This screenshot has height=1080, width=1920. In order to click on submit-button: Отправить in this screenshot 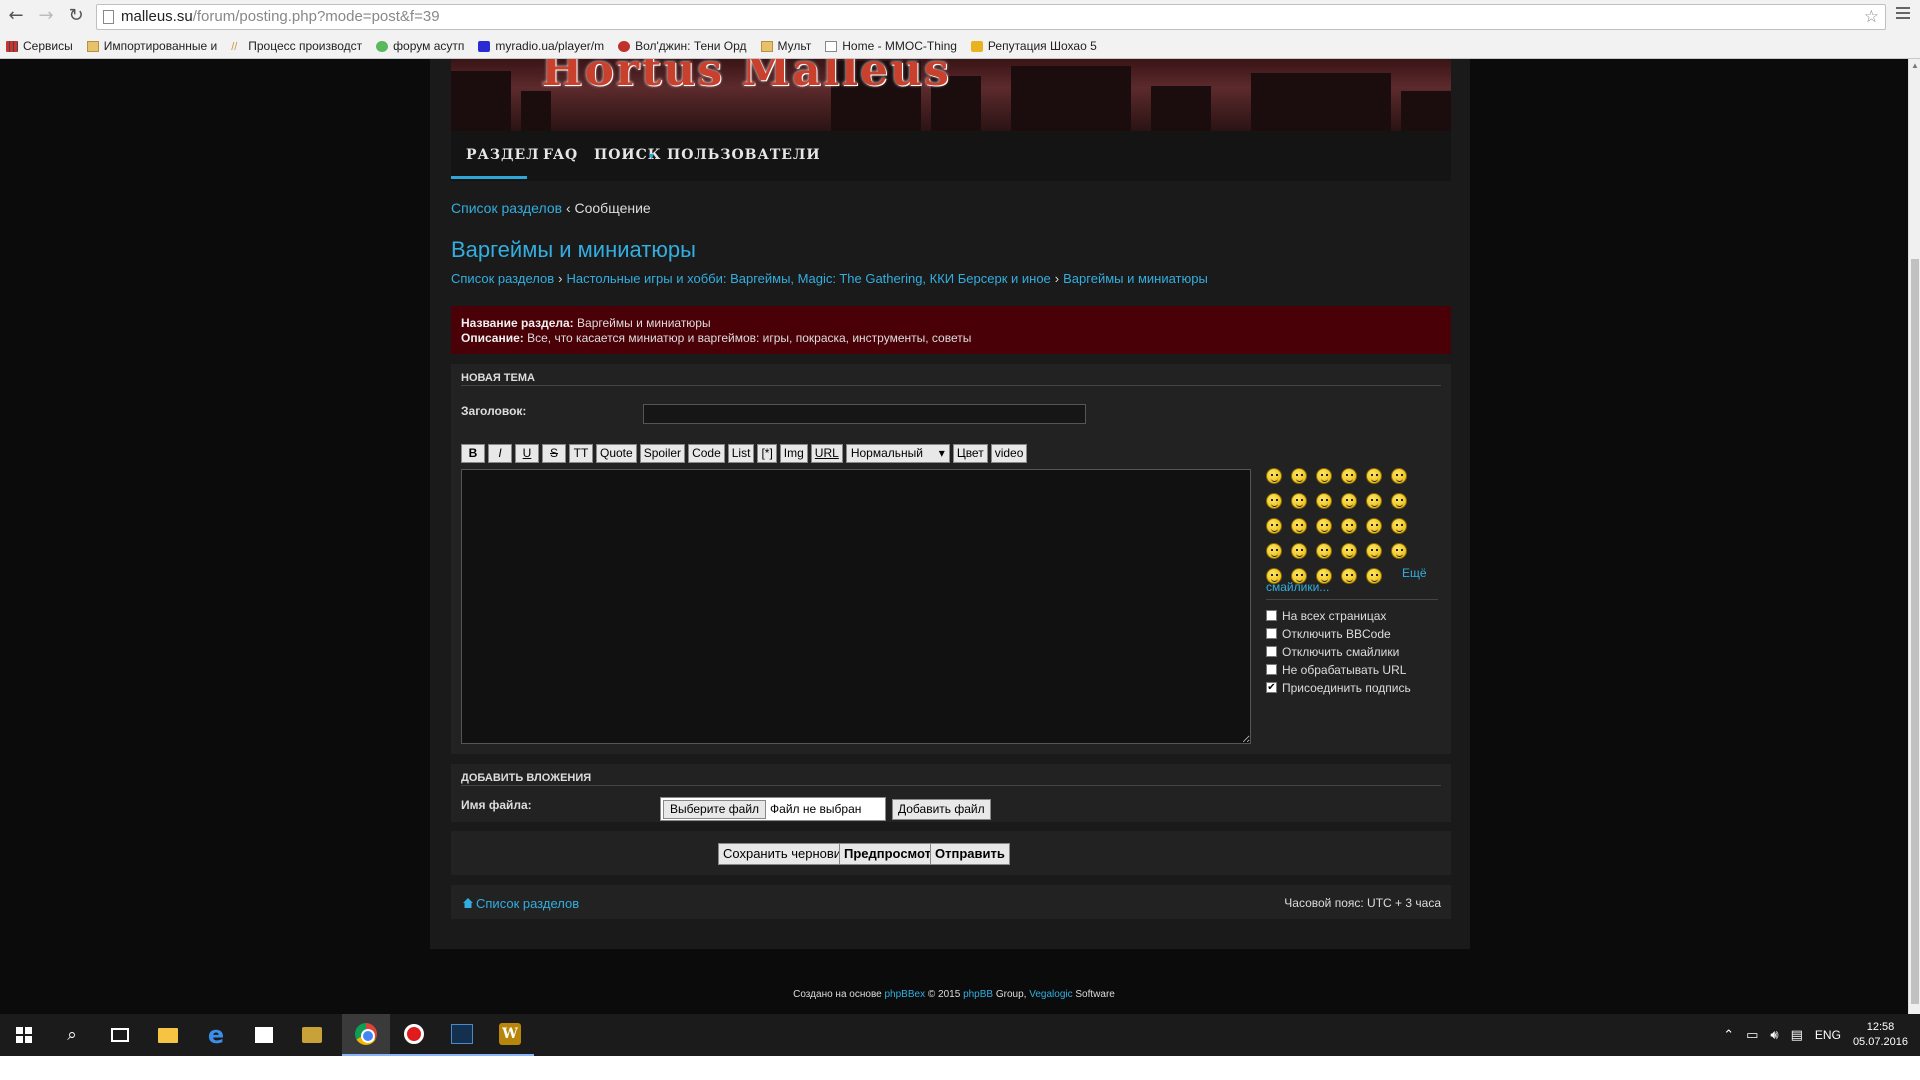, I will do `click(970, 854)`.